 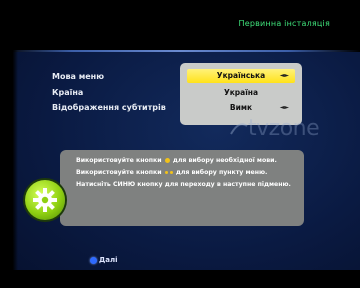 What do you see at coordinates (93, 260) in the screenshot?
I see `blue-button-icon` at bounding box center [93, 260].